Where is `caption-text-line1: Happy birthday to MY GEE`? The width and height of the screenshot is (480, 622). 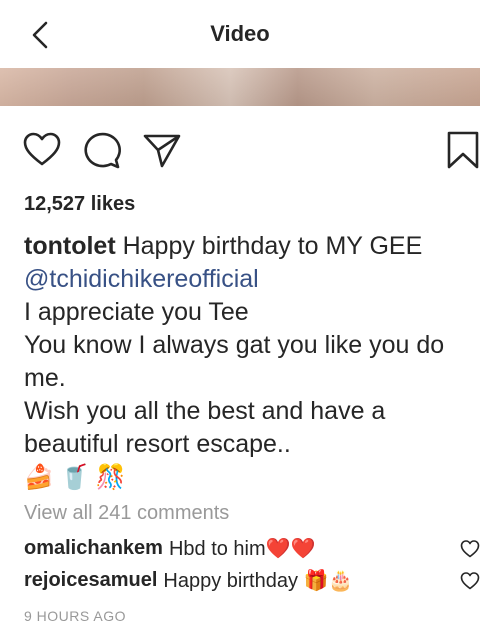 caption-text-line1: Happy birthday to MY GEE is located at coordinates (272, 246).